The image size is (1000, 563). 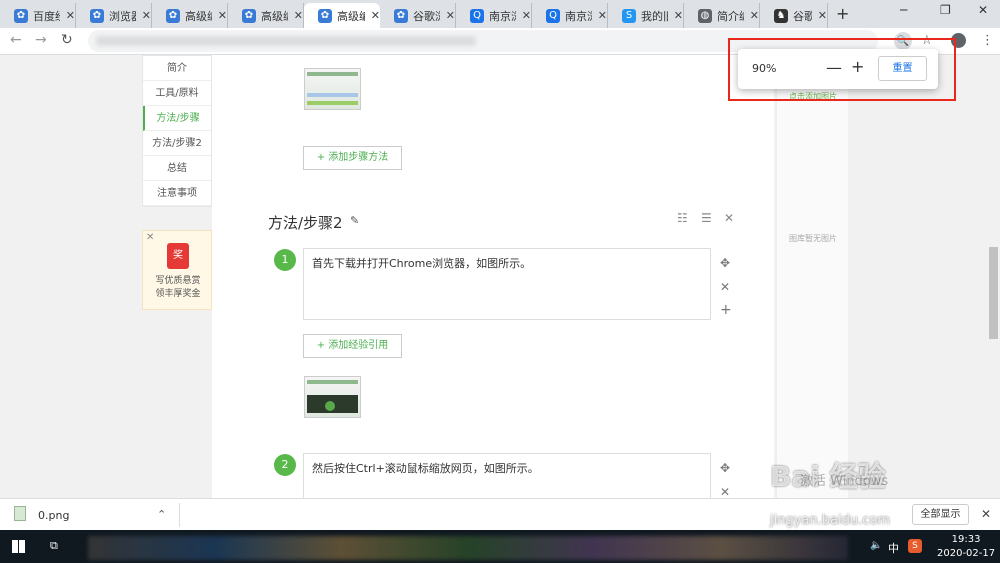 I want to click on add-icon: +, so click(x=726, y=310).